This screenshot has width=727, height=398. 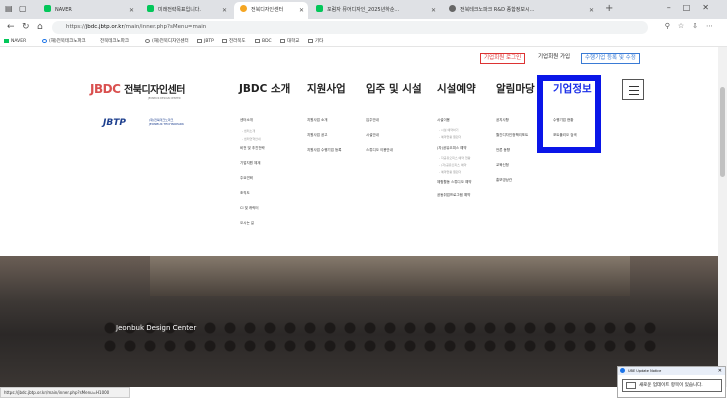 What do you see at coordinates (23, 8) in the screenshot?
I see `workspace-icon: ▢` at bounding box center [23, 8].